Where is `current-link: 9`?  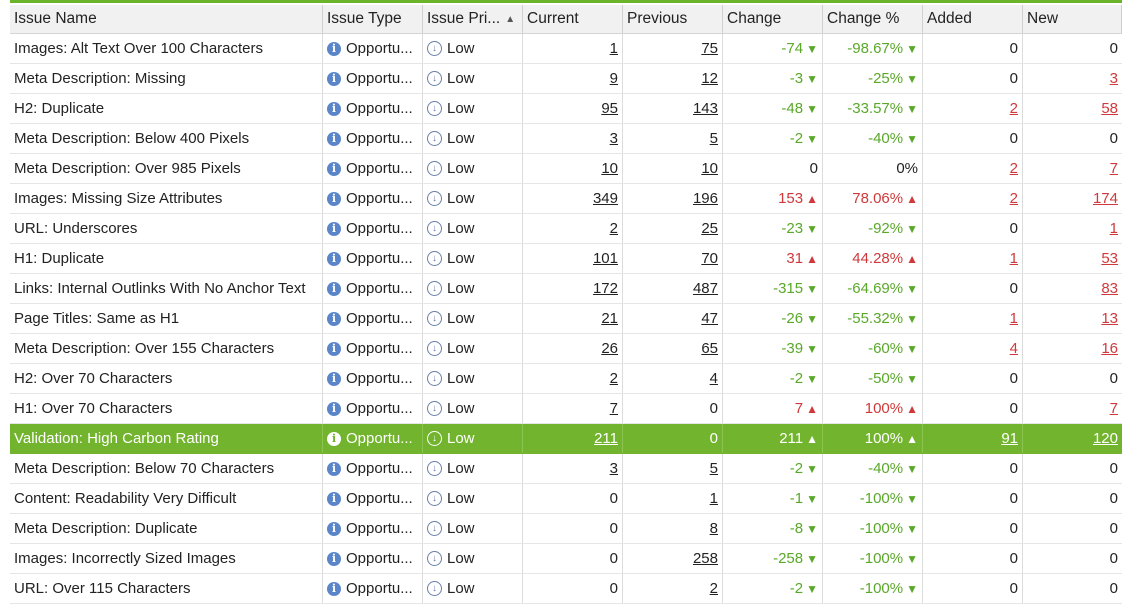 current-link: 9 is located at coordinates (614, 78).